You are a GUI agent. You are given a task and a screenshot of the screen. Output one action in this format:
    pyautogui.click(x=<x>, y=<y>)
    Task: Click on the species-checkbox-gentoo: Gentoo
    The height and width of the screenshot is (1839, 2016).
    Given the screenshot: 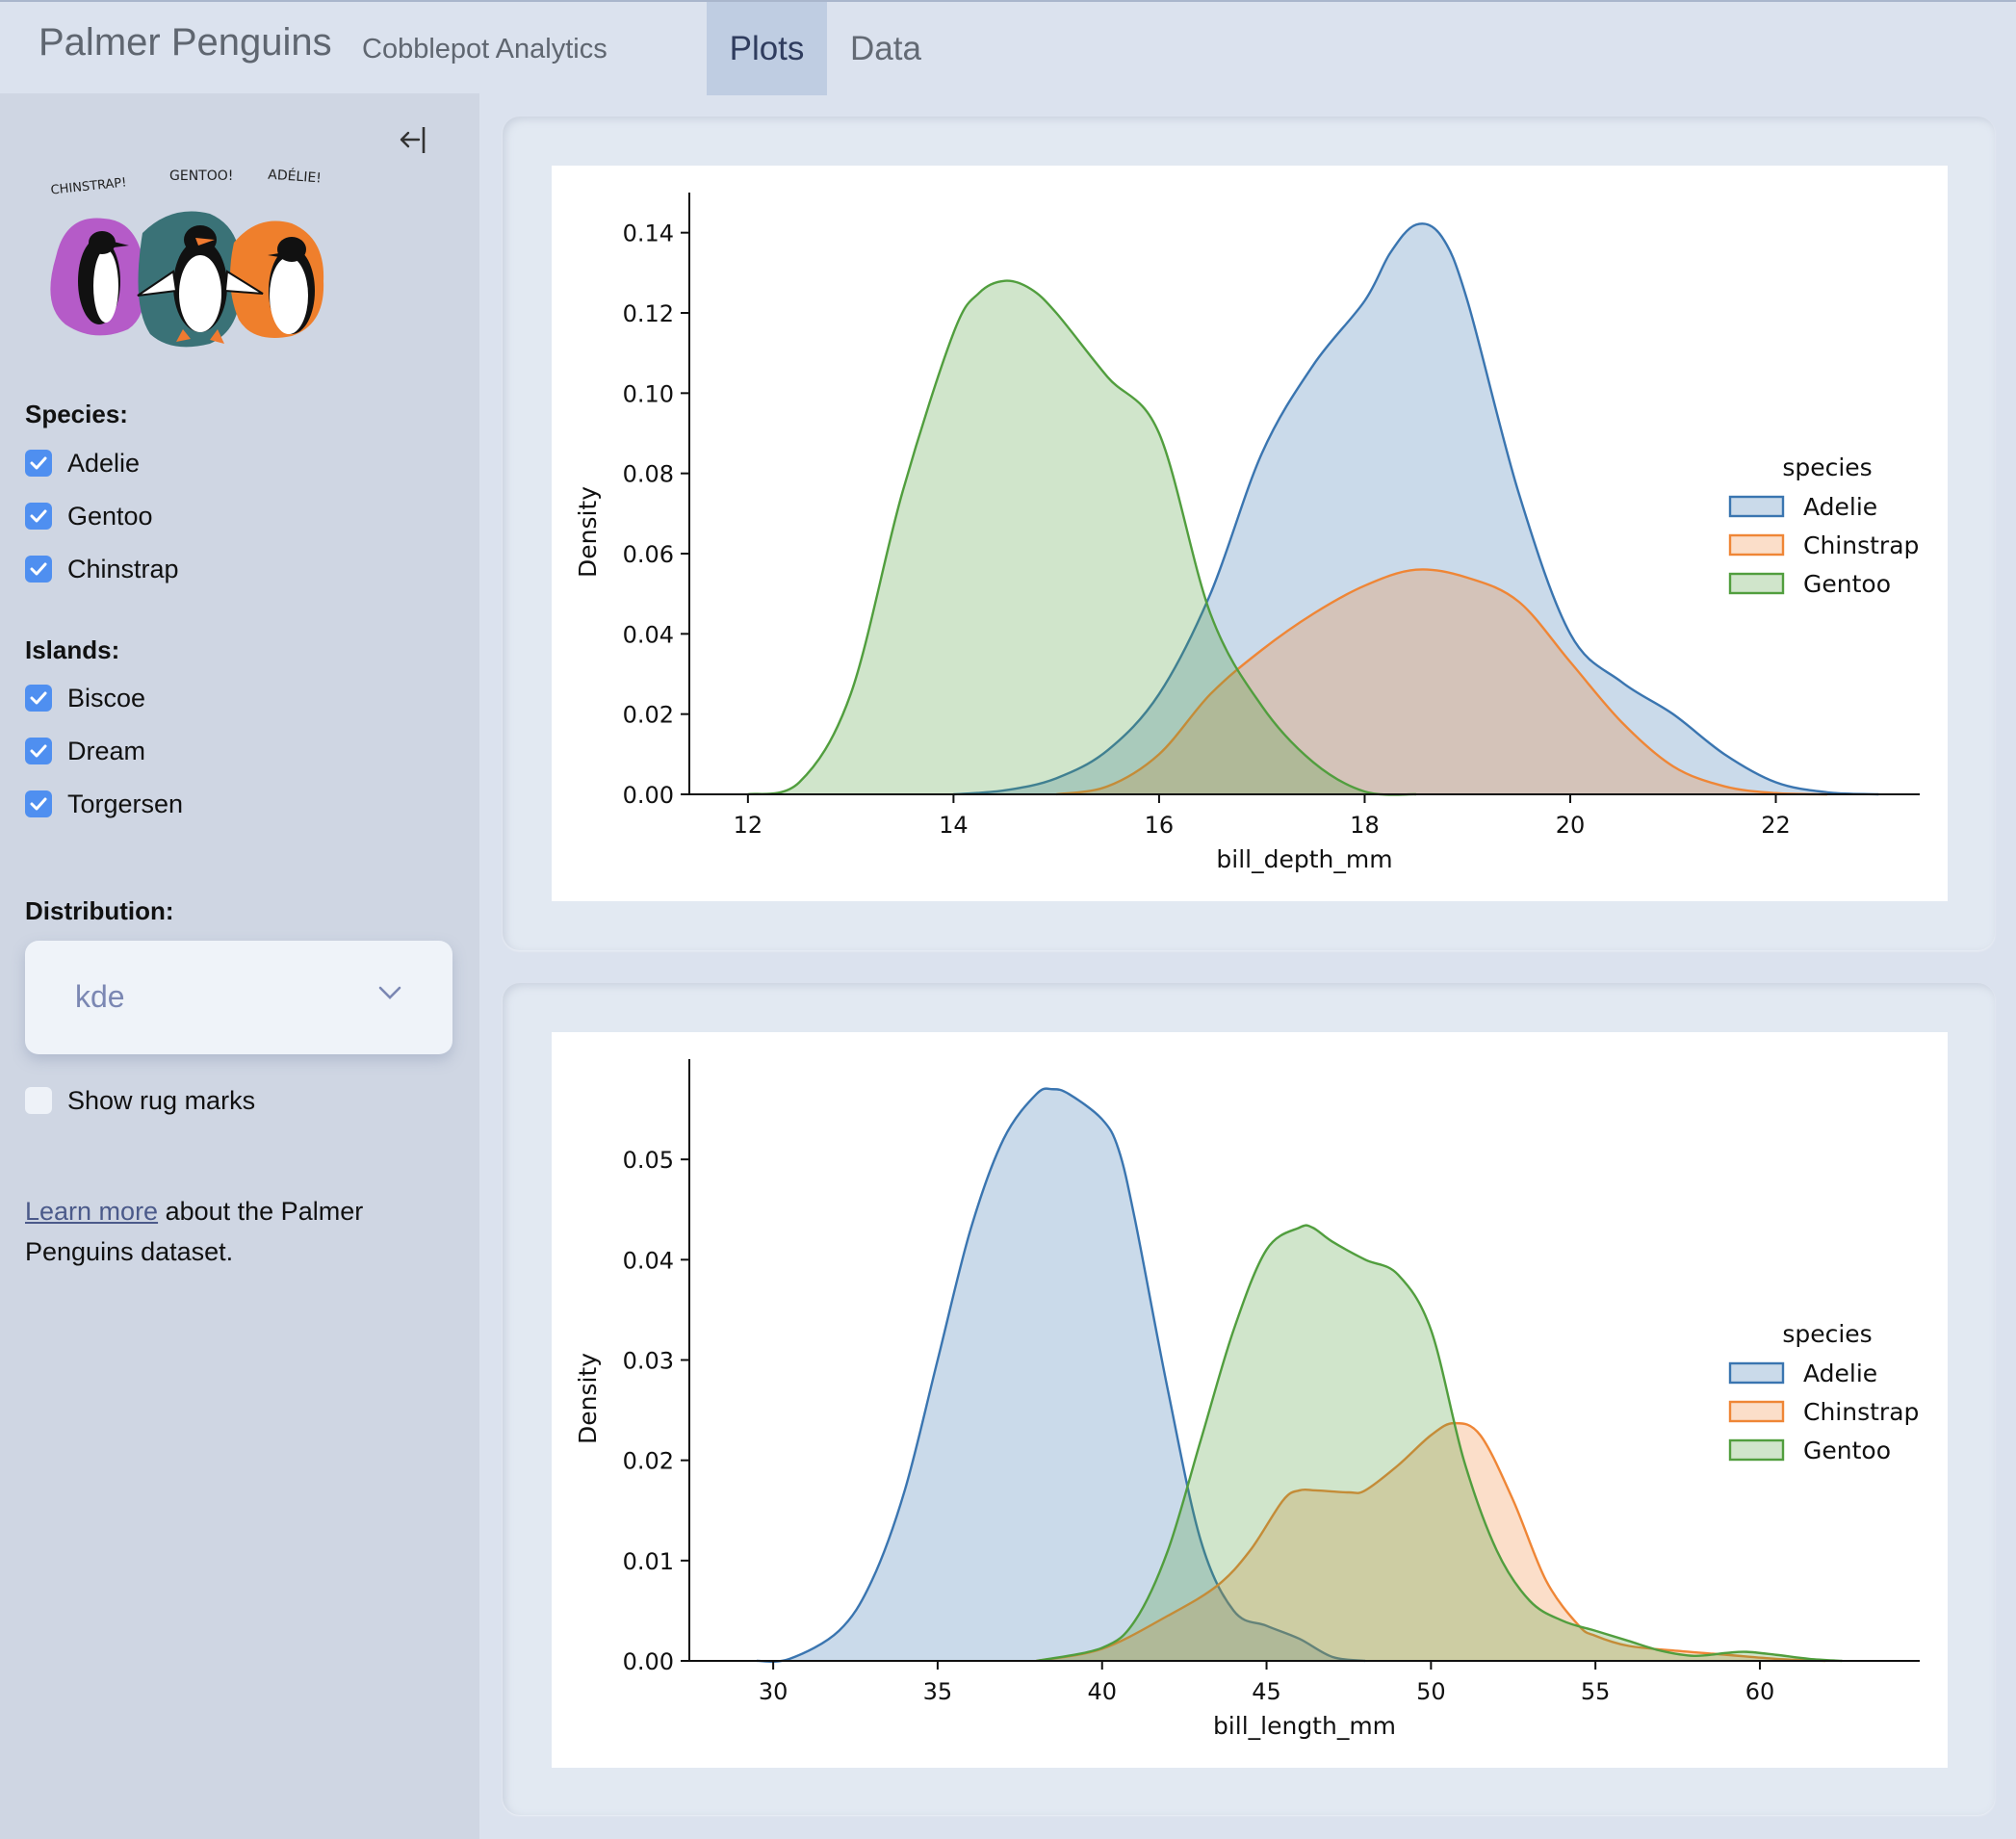 What is the action you would take?
    pyautogui.click(x=89, y=516)
    